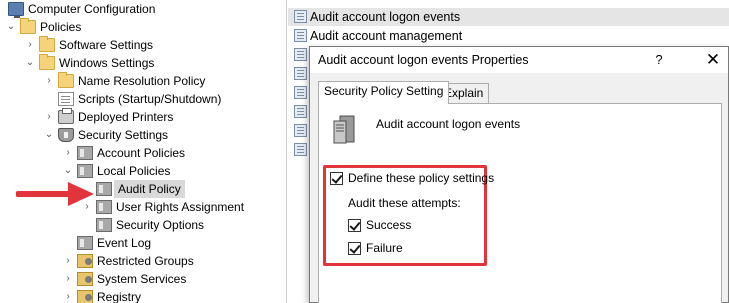  Describe the element at coordinates (124, 243) in the screenshot. I see `tree-item-label: Event Log` at that location.